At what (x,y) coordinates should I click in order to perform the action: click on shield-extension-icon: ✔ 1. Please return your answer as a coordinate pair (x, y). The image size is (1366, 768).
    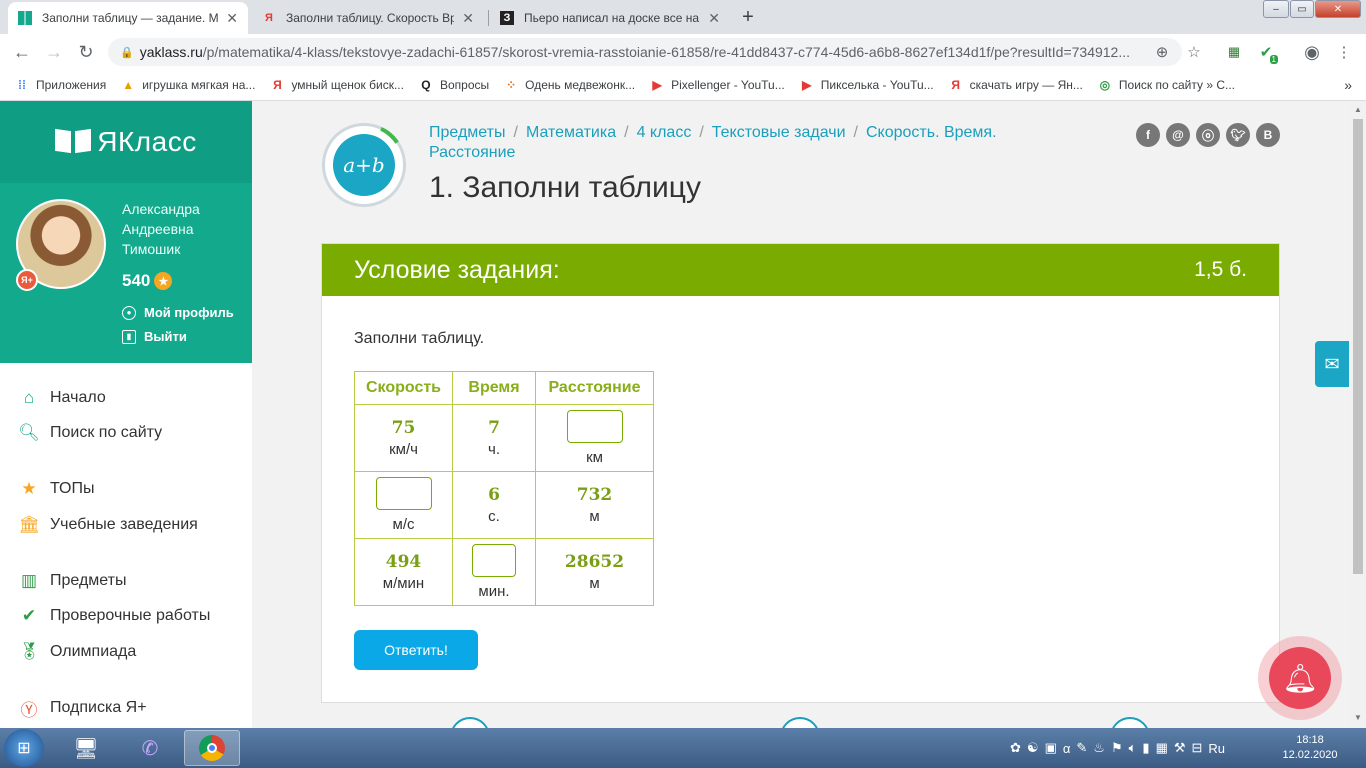
    Looking at the image, I should click on (1266, 52).